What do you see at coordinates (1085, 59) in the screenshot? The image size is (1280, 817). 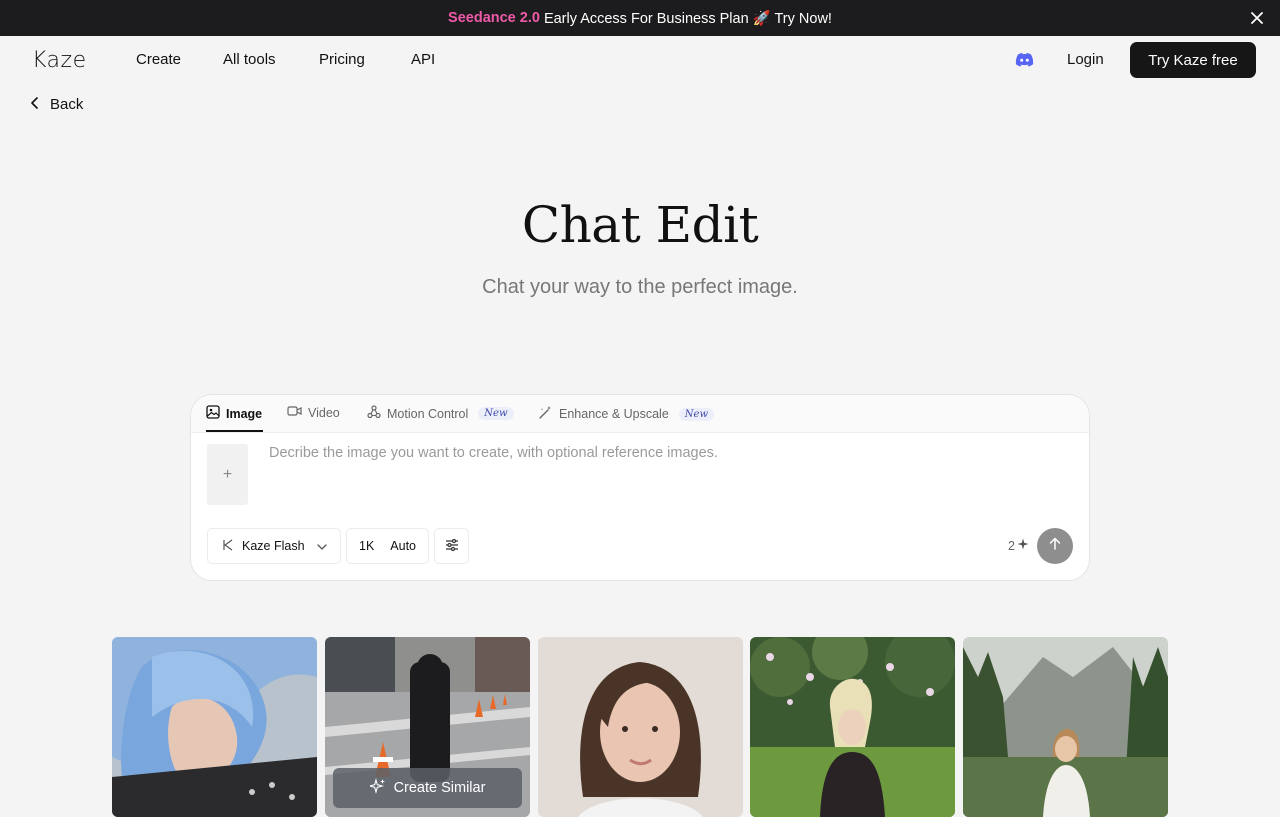 I see `login-link: Login` at bounding box center [1085, 59].